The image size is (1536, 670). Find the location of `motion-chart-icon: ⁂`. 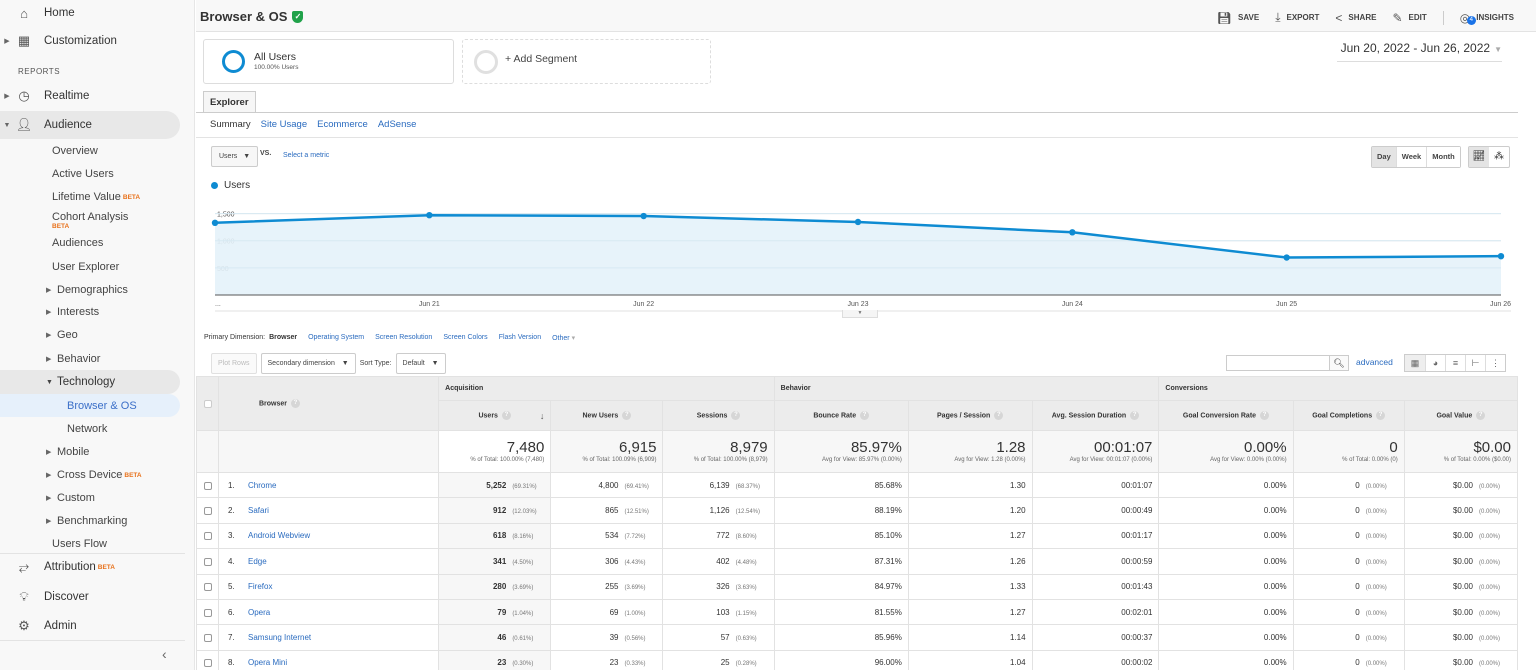

motion-chart-icon: ⁂ is located at coordinates (1499, 157).